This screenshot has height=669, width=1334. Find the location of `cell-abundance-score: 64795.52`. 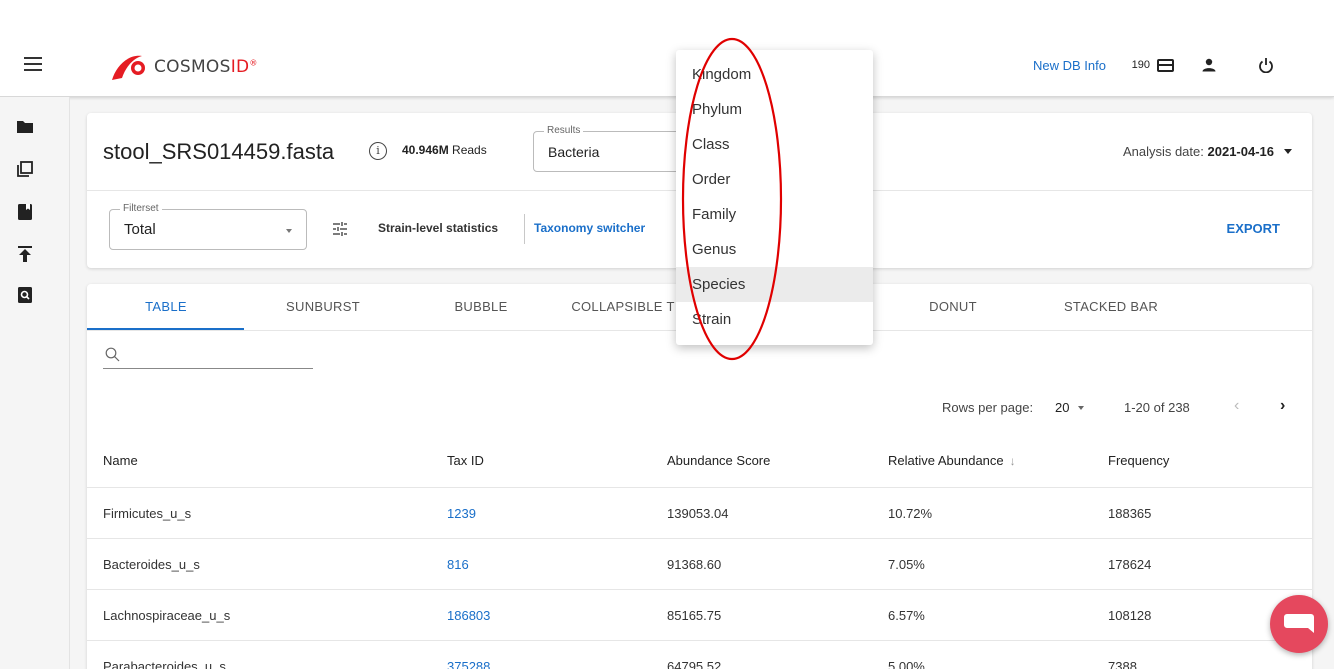

cell-abundance-score: 64795.52 is located at coordinates (694, 664).